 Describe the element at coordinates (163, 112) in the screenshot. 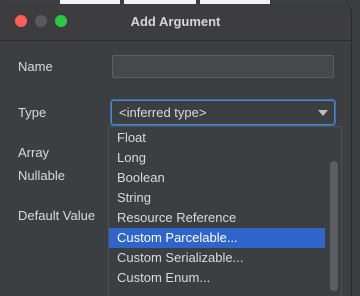

I see `type-select-value: <inferred type>` at that location.